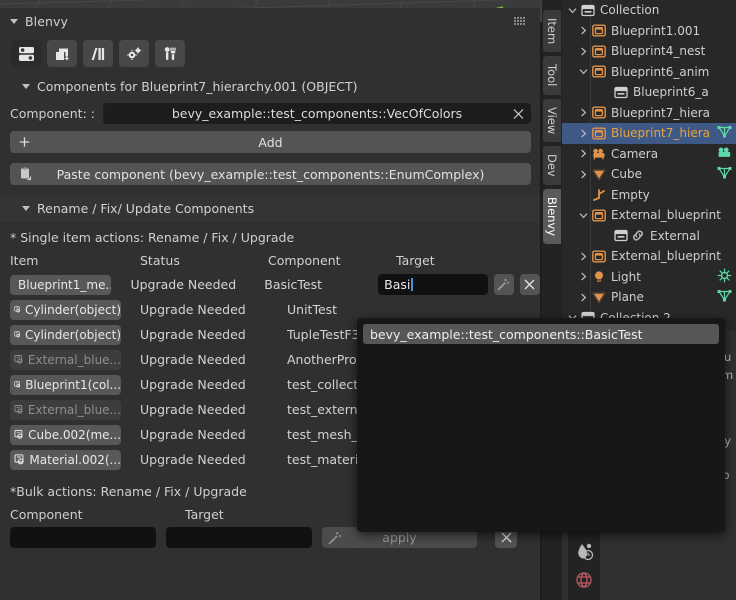 Image resolution: width=736 pixels, height=600 pixels. I want to click on tab-blenvy: Blenvy, so click(552, 216).